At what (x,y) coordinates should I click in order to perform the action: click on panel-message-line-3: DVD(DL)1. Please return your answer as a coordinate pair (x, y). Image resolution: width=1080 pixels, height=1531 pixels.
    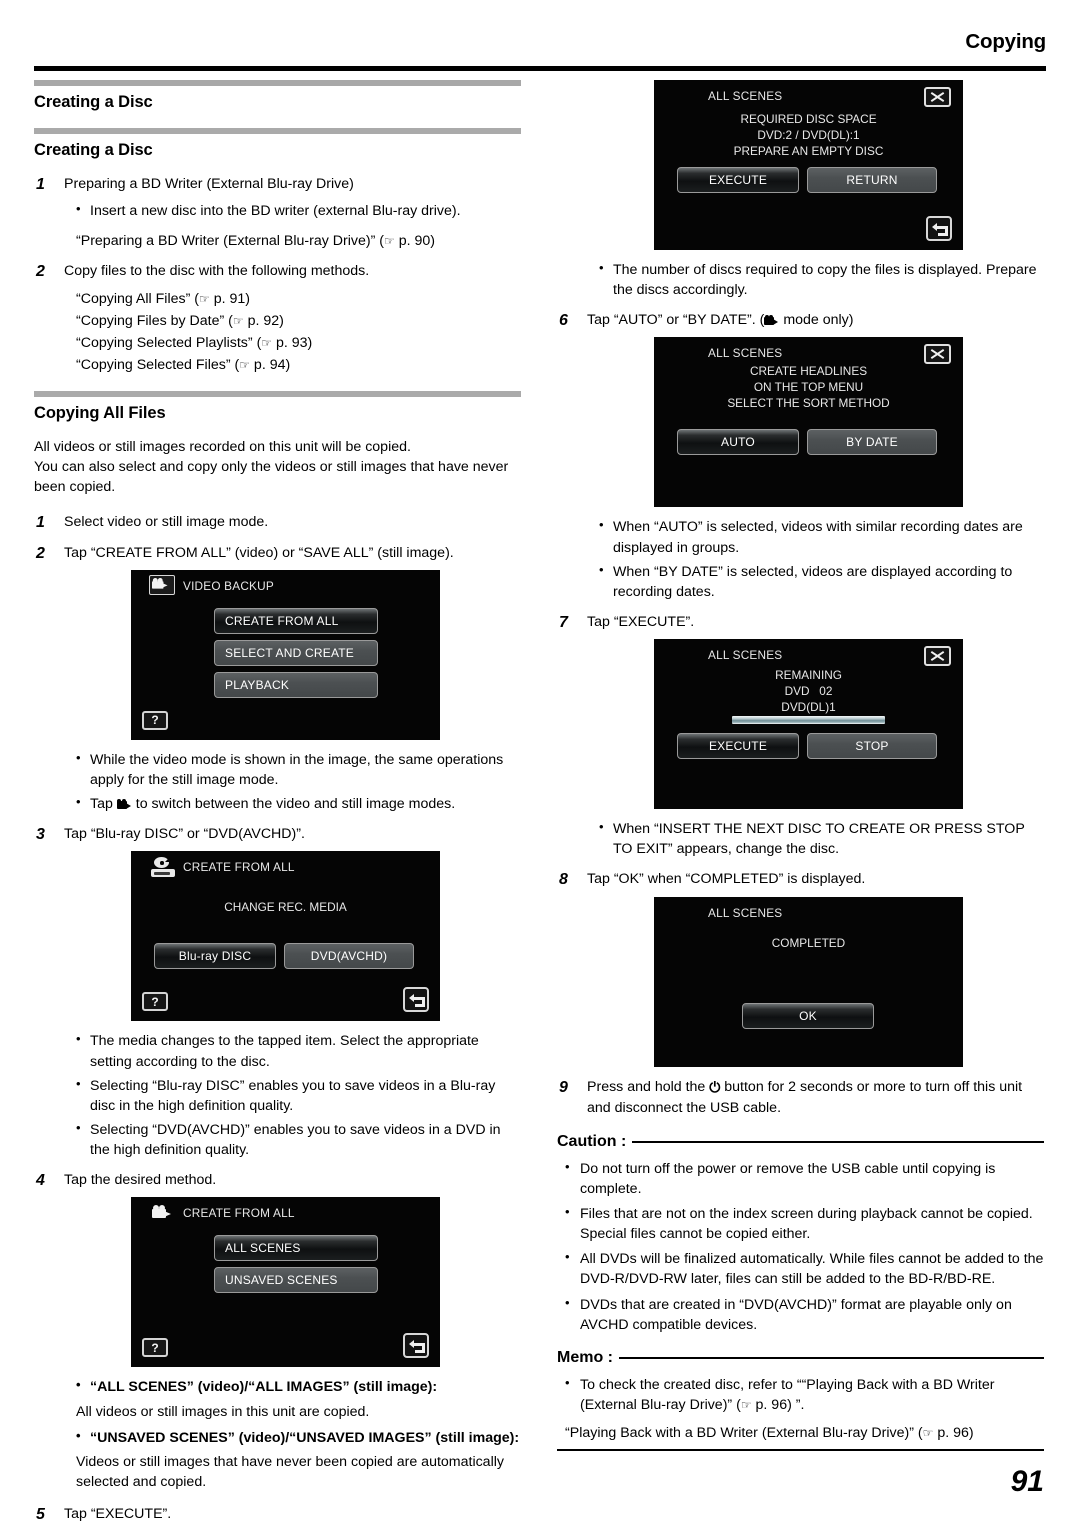
    Looking at the image, I should click on (808, 707).